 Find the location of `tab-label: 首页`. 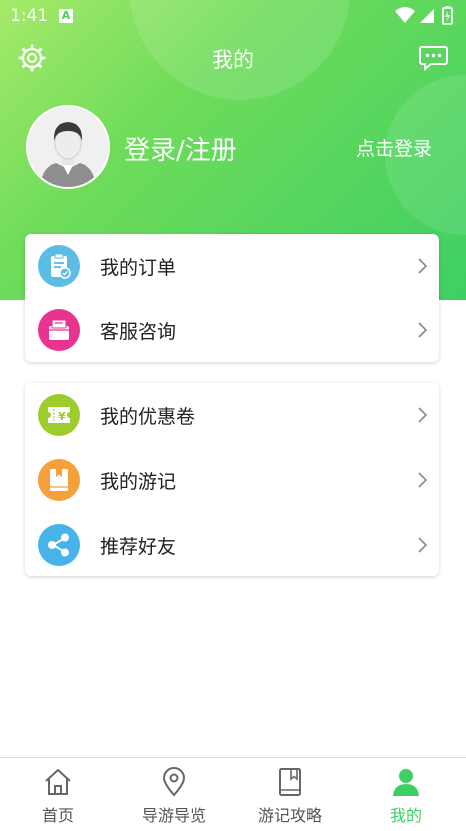

tab-label: 首页 is located at coordinates (57, 815).